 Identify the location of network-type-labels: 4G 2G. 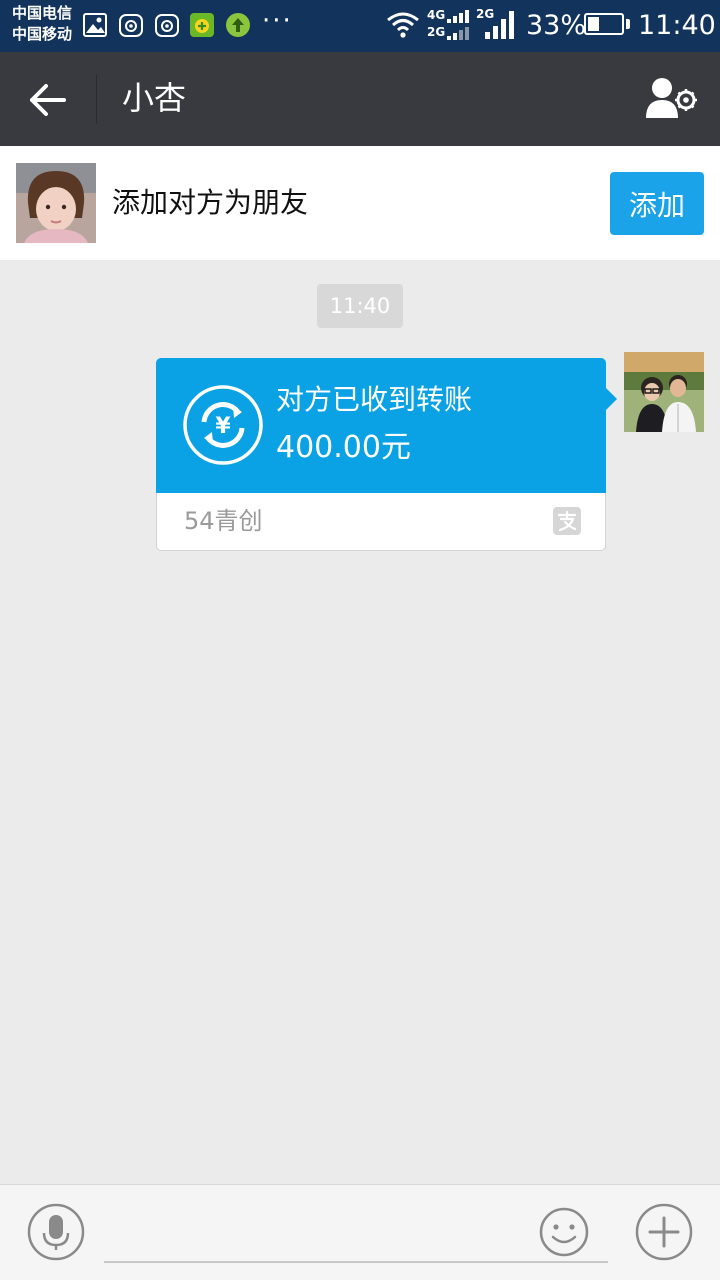
(436, 24).